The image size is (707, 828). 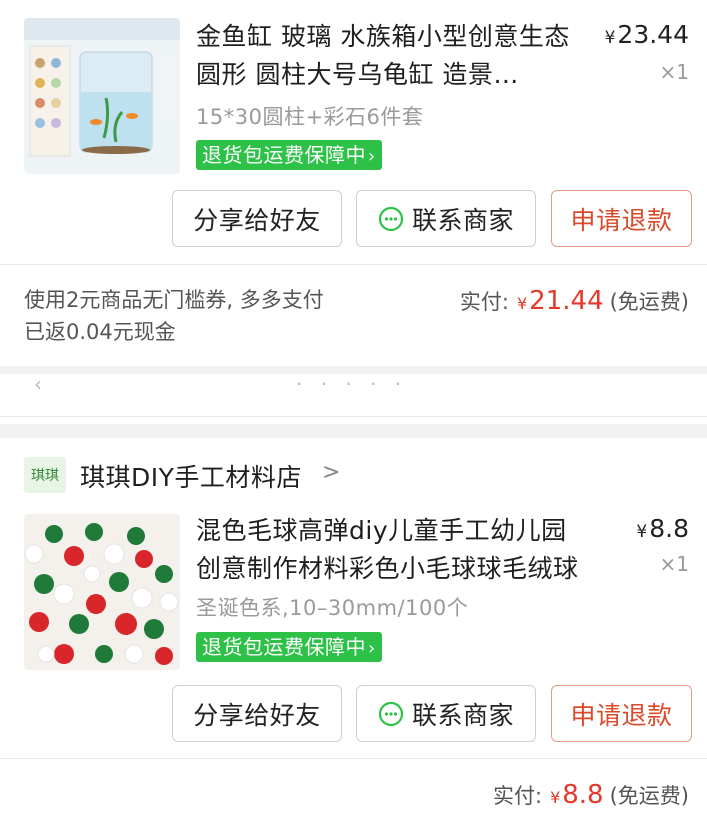 I want to click on pompom-balls-image, so click(x=102, y=592).